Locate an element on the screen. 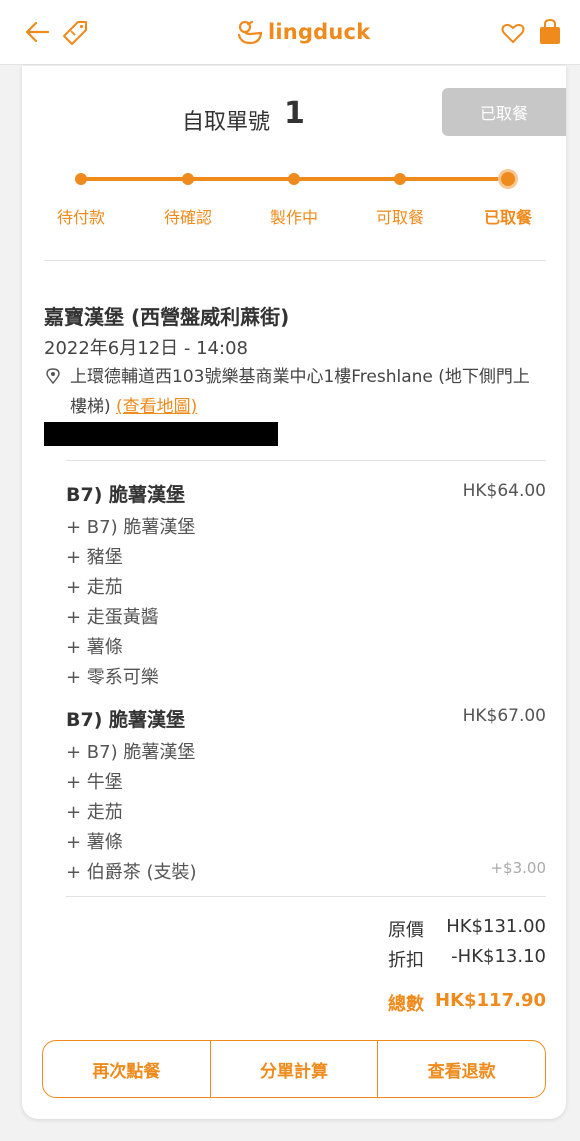  item-price: HK$67.00 is located at coordinates (504, 716).